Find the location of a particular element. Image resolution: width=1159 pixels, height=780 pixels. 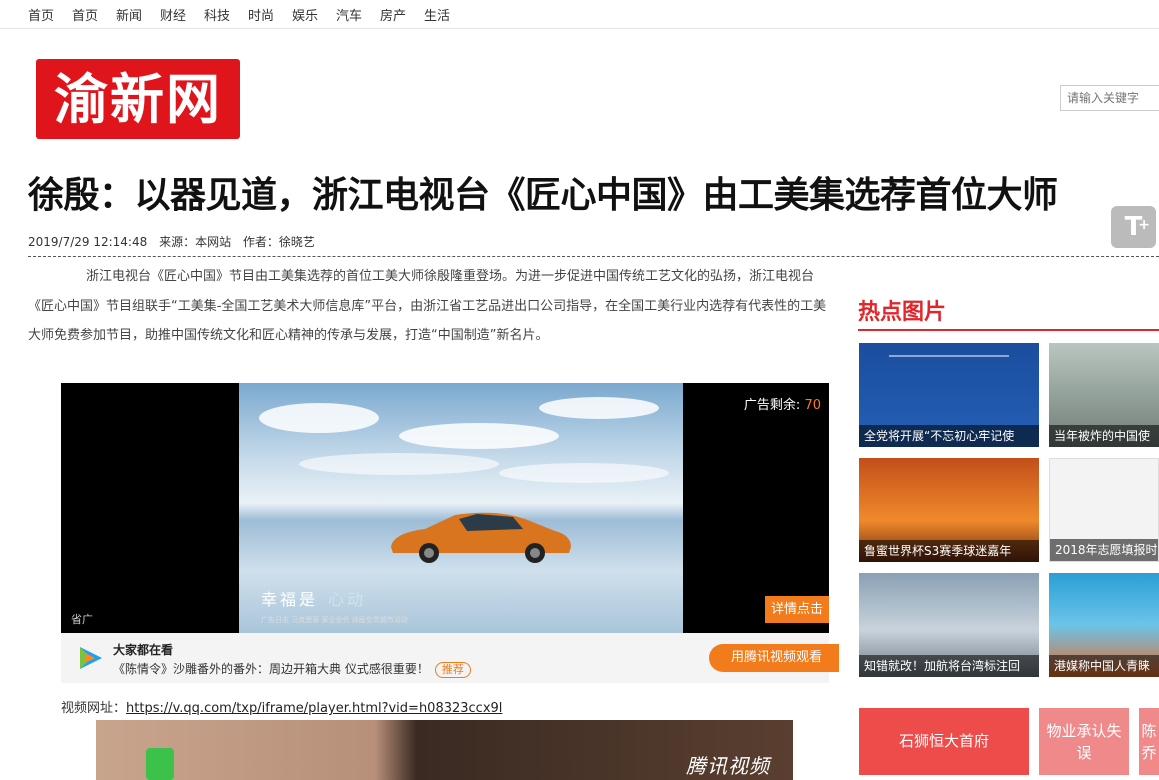

hot-picture-caption: 港媒称中国人青睐 is located at coordinates (1104, 666).